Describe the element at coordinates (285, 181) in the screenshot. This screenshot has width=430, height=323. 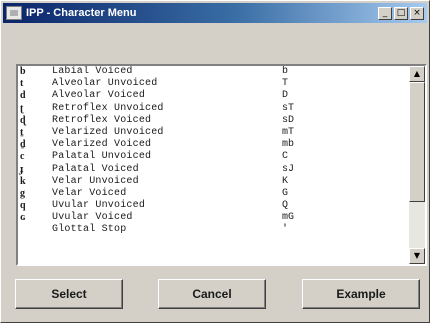
I see `character-code: K` at that location.